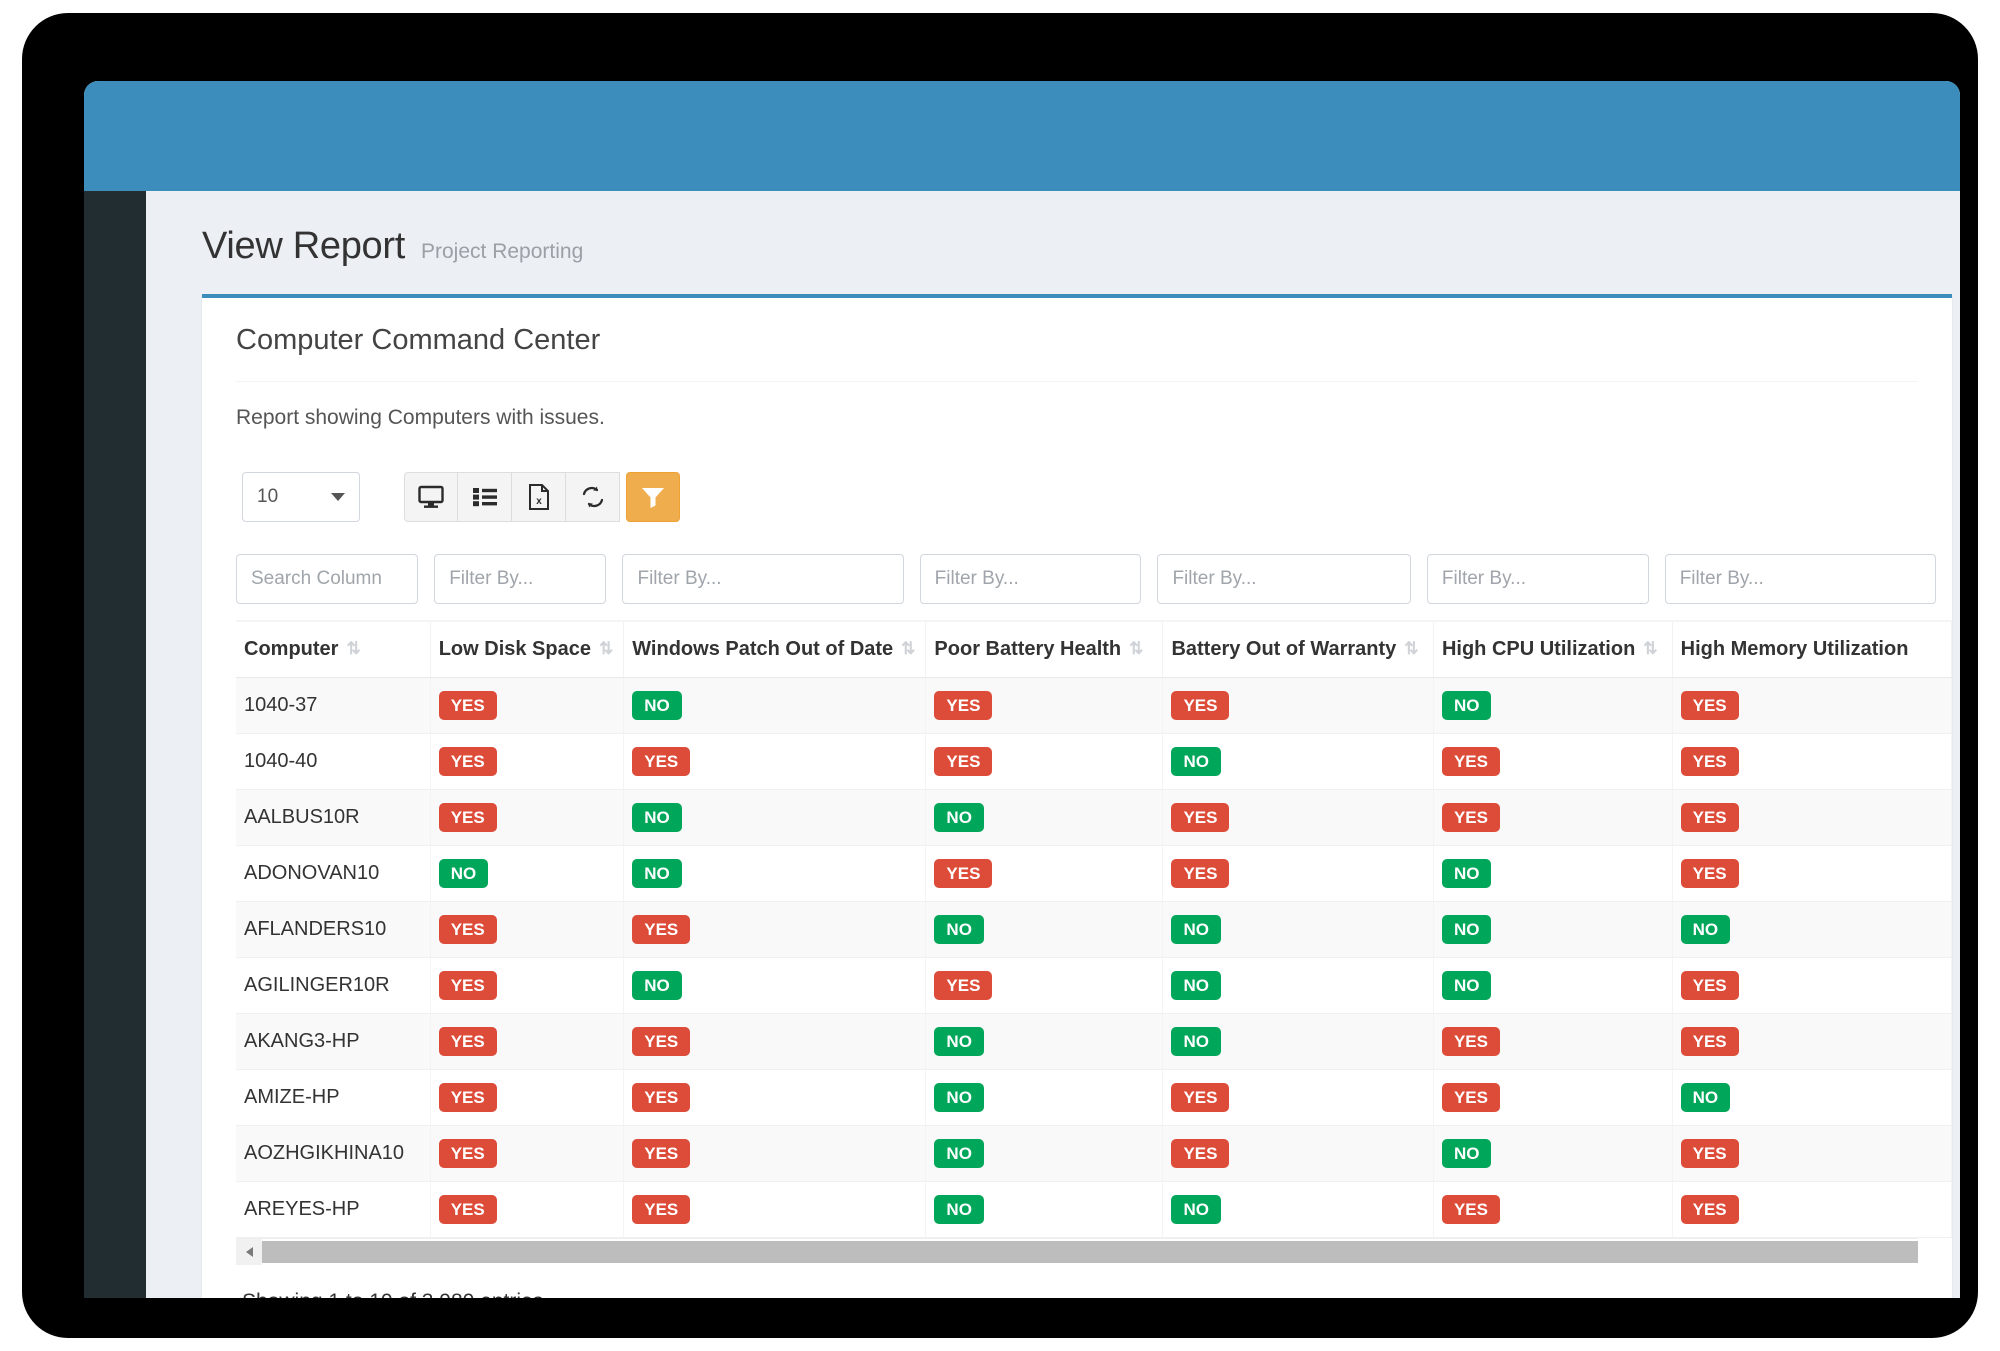 This screenshot has height=1351, width=2000. I want to click on column-header-high-memory: High Memory Utilization, so click(1812, 649).